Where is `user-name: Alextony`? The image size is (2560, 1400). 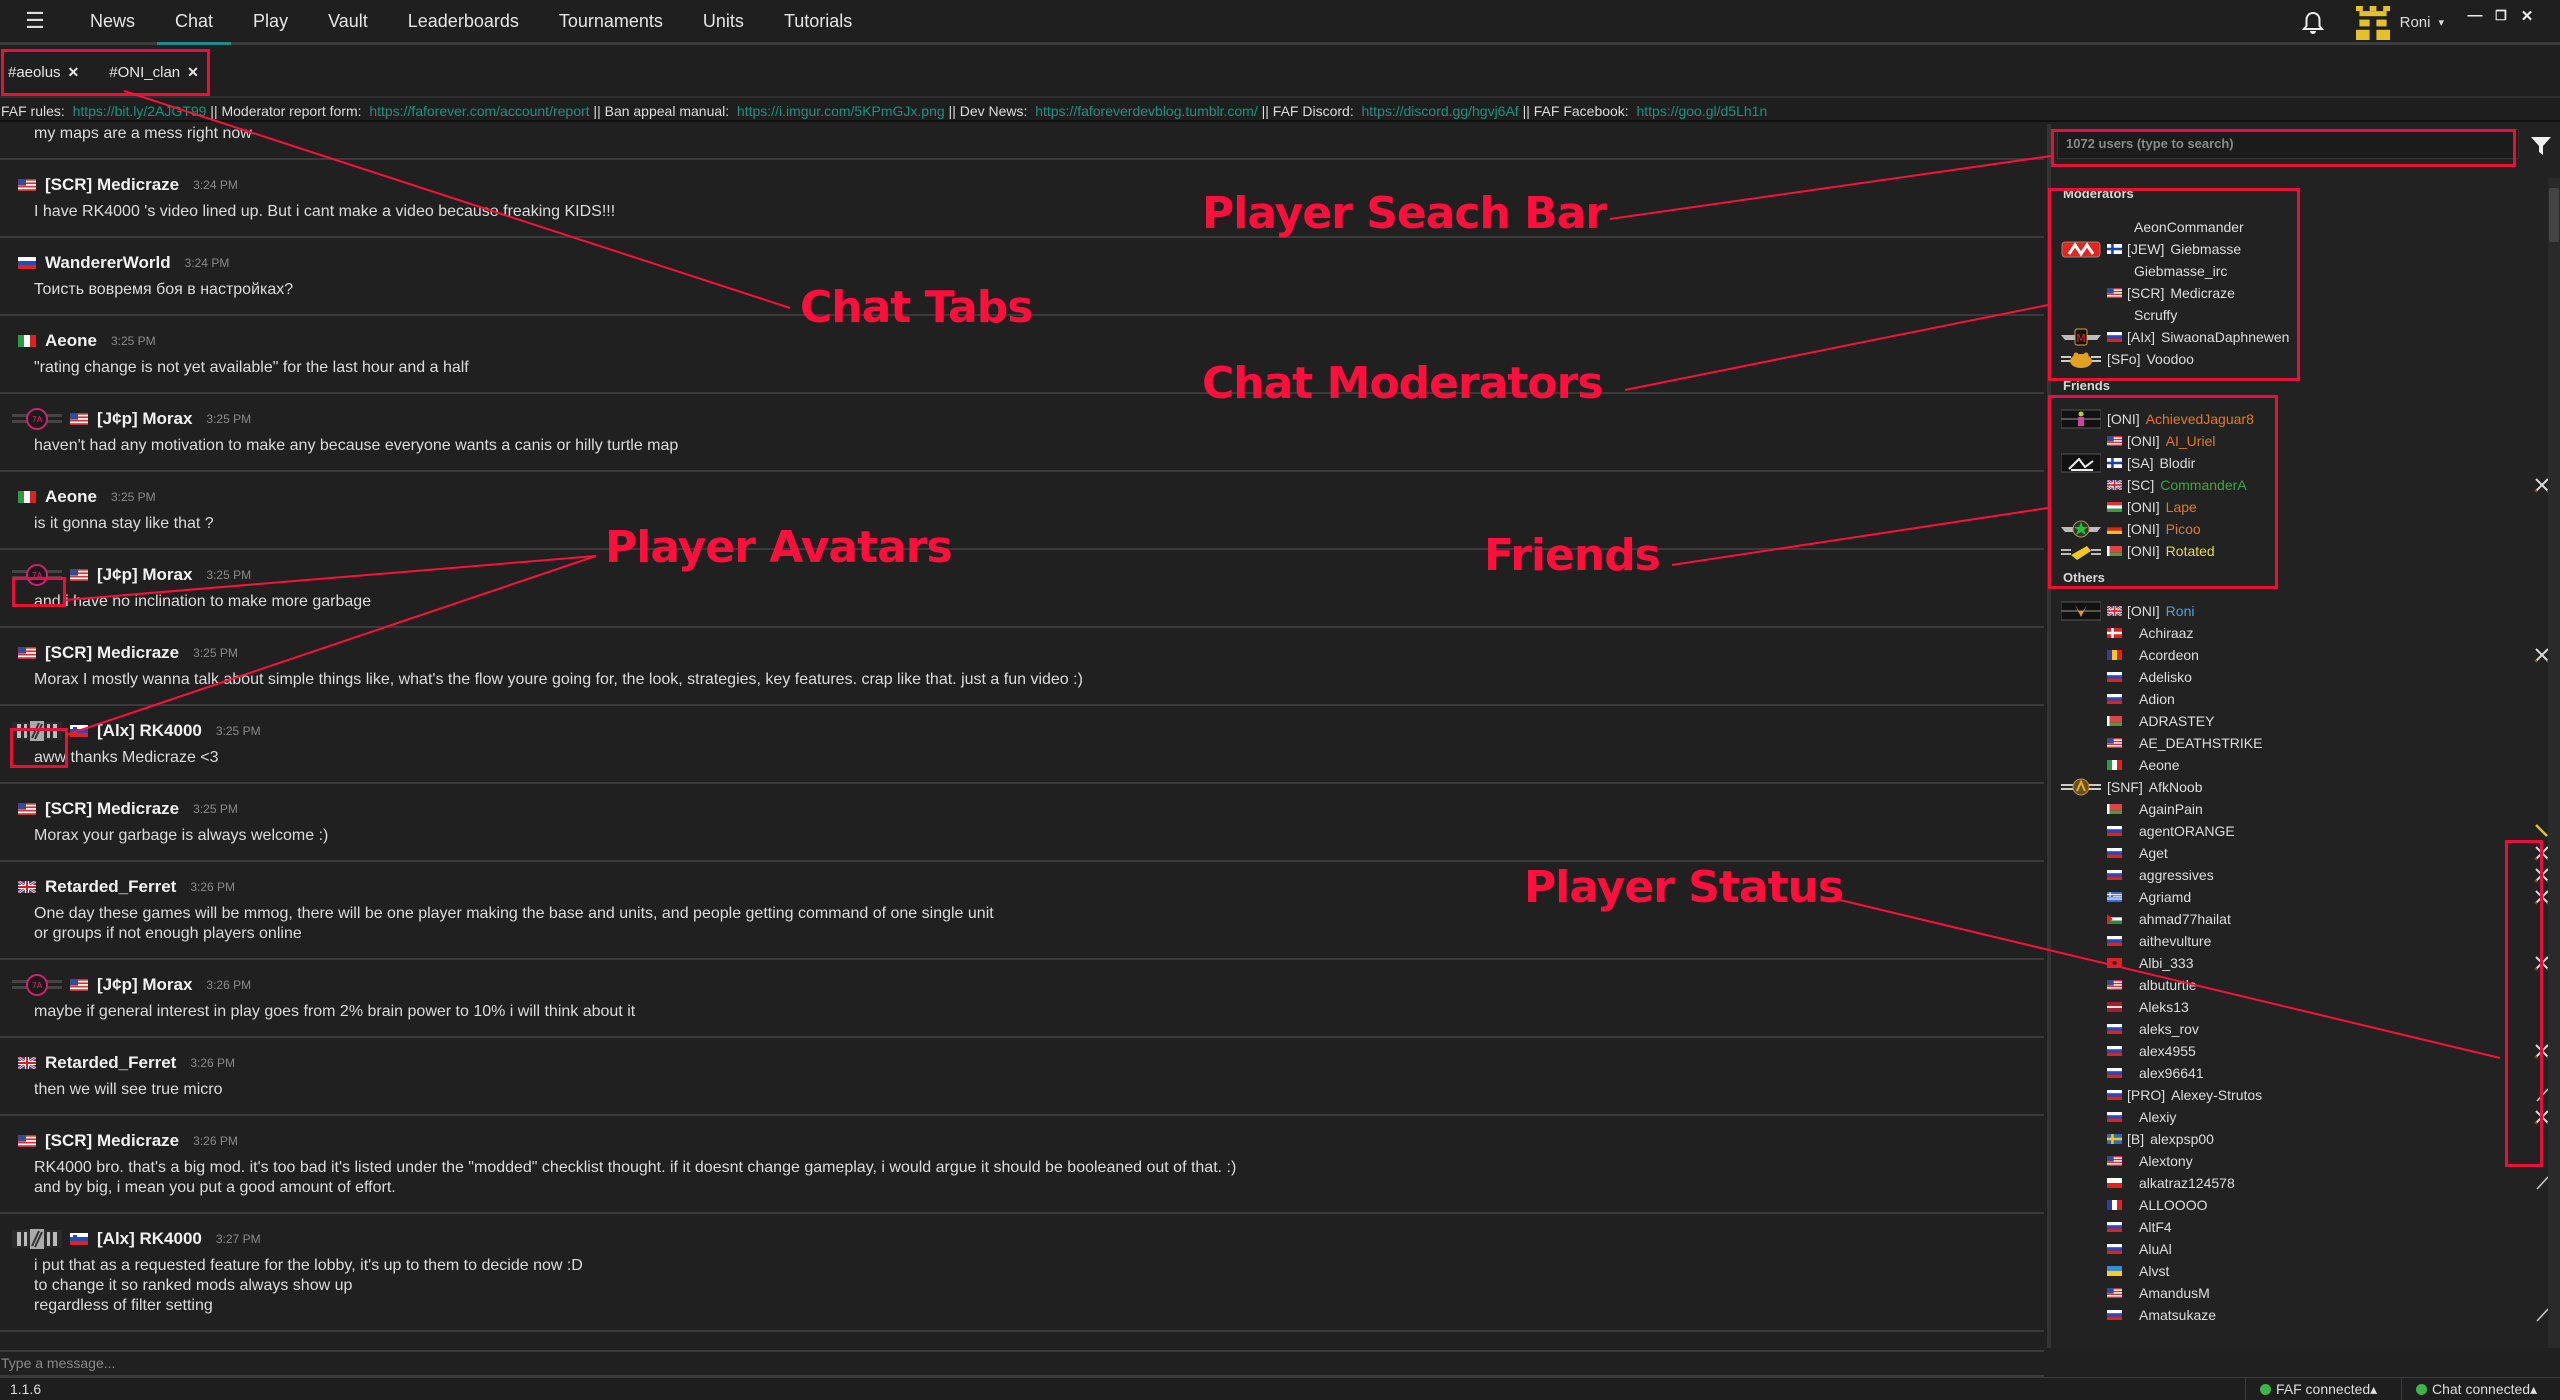 user-name: Alextony is located at coordinates (2166, 1161).